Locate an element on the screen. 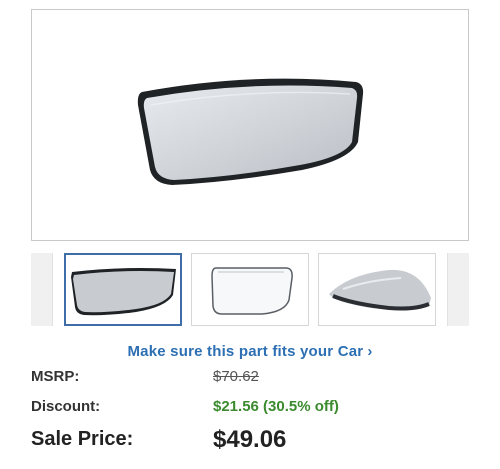  mirror-glass-main-photo is located at coordinates (250, 131).